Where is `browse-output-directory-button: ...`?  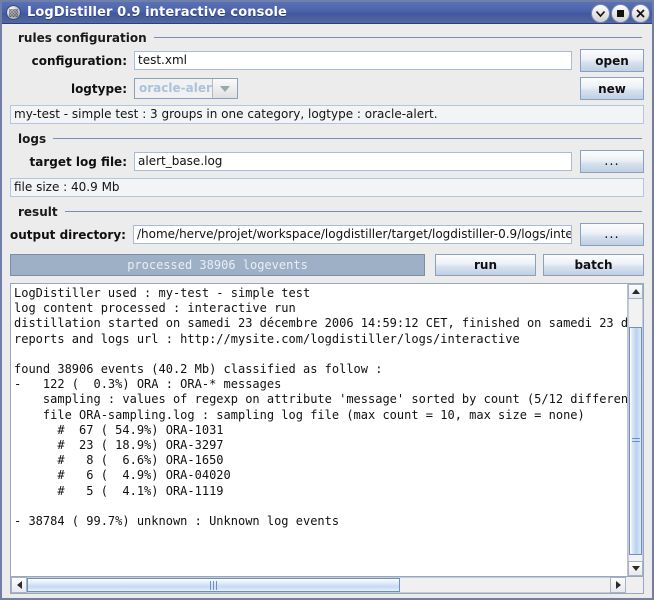 browse-output-directory-button: ... is located at coordinates (612, 234).